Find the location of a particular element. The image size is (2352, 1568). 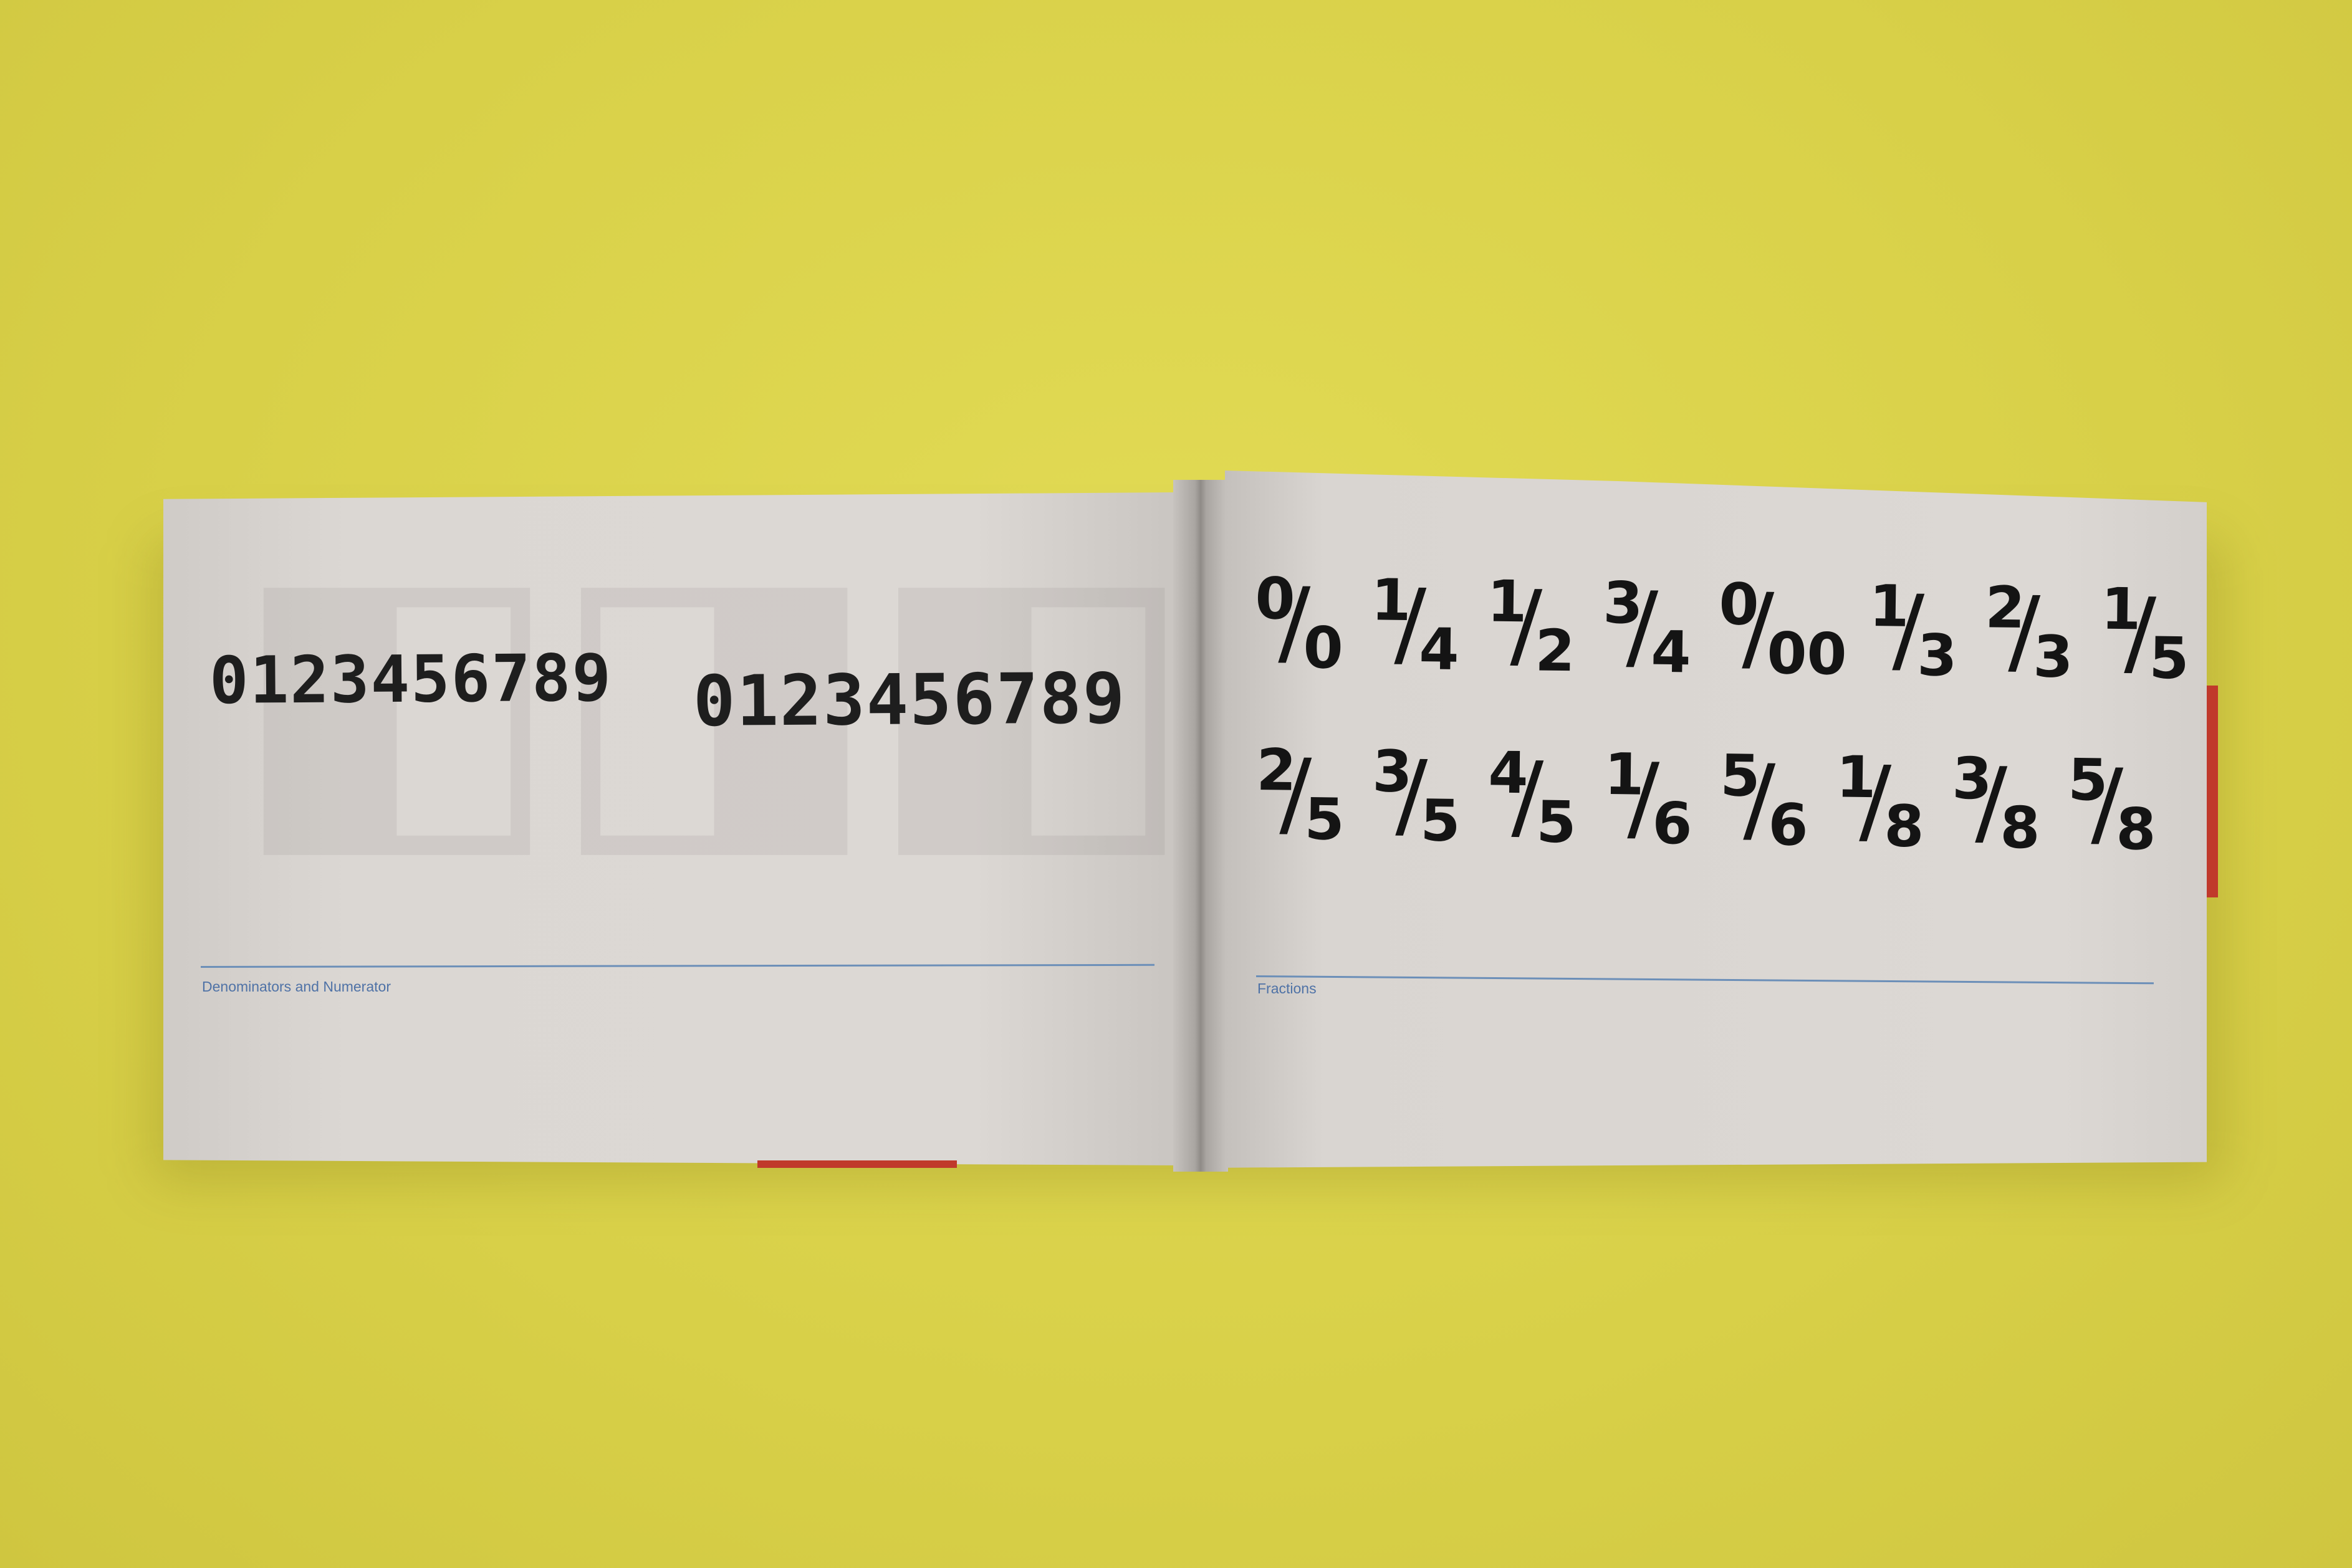

fraction-glyph: 1/2 is located at coordinates (1536, 627).